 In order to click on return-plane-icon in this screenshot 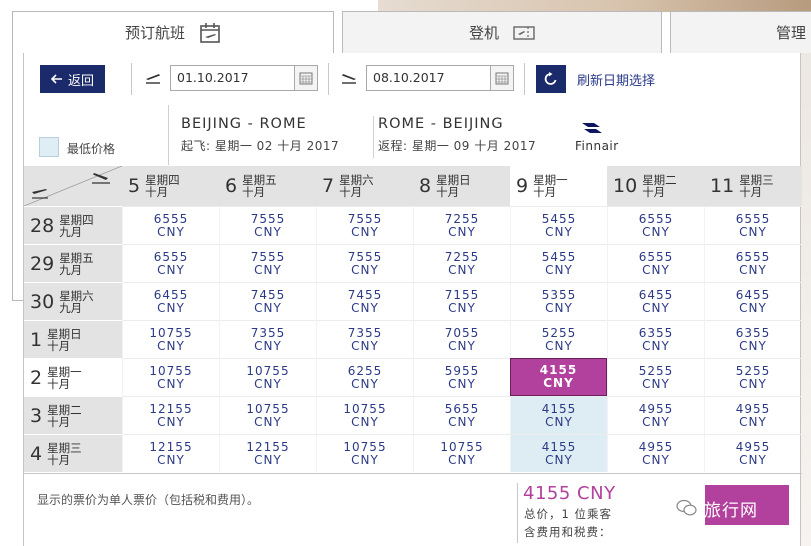, I will do `click(349, 79)`.